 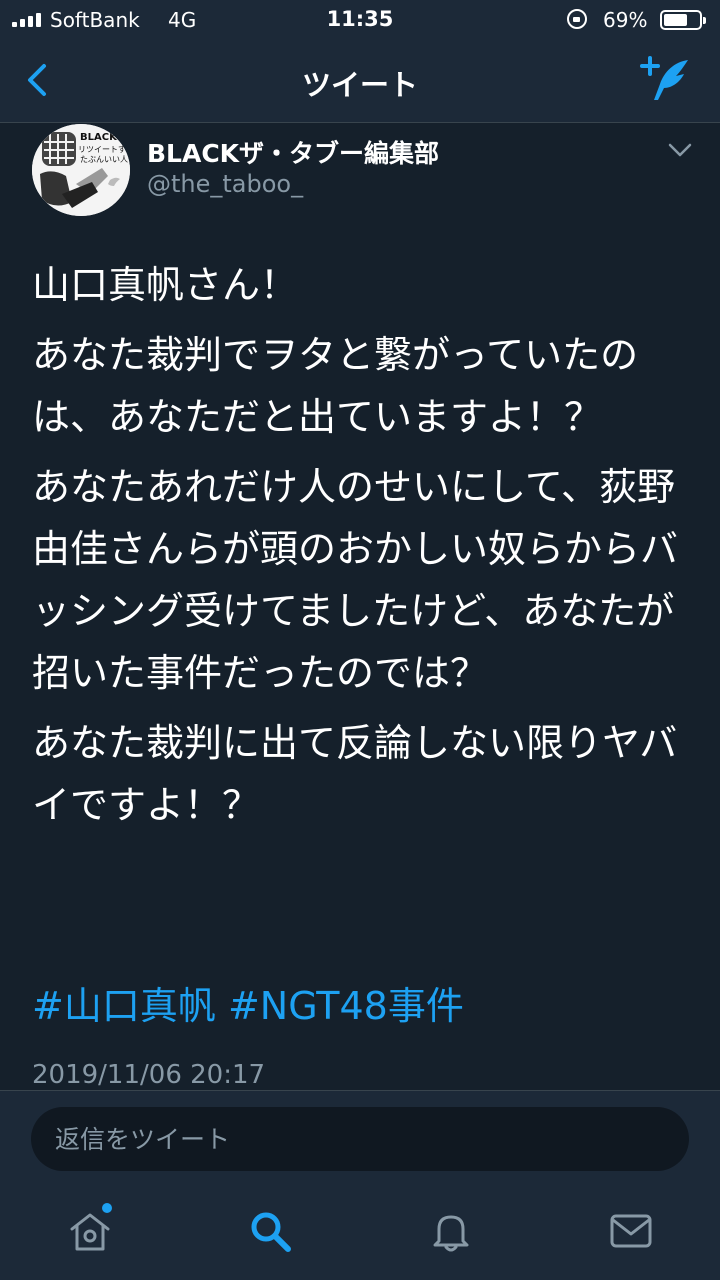 I want to click on search-icon, so click(x=271, y=1232).